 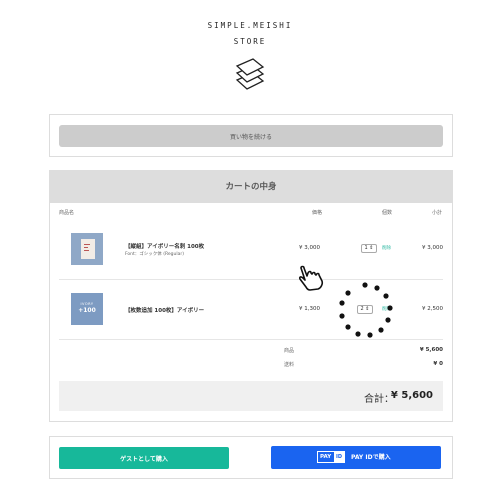 I want to click on hand-pointer-icon, so click(x=311, y=278).